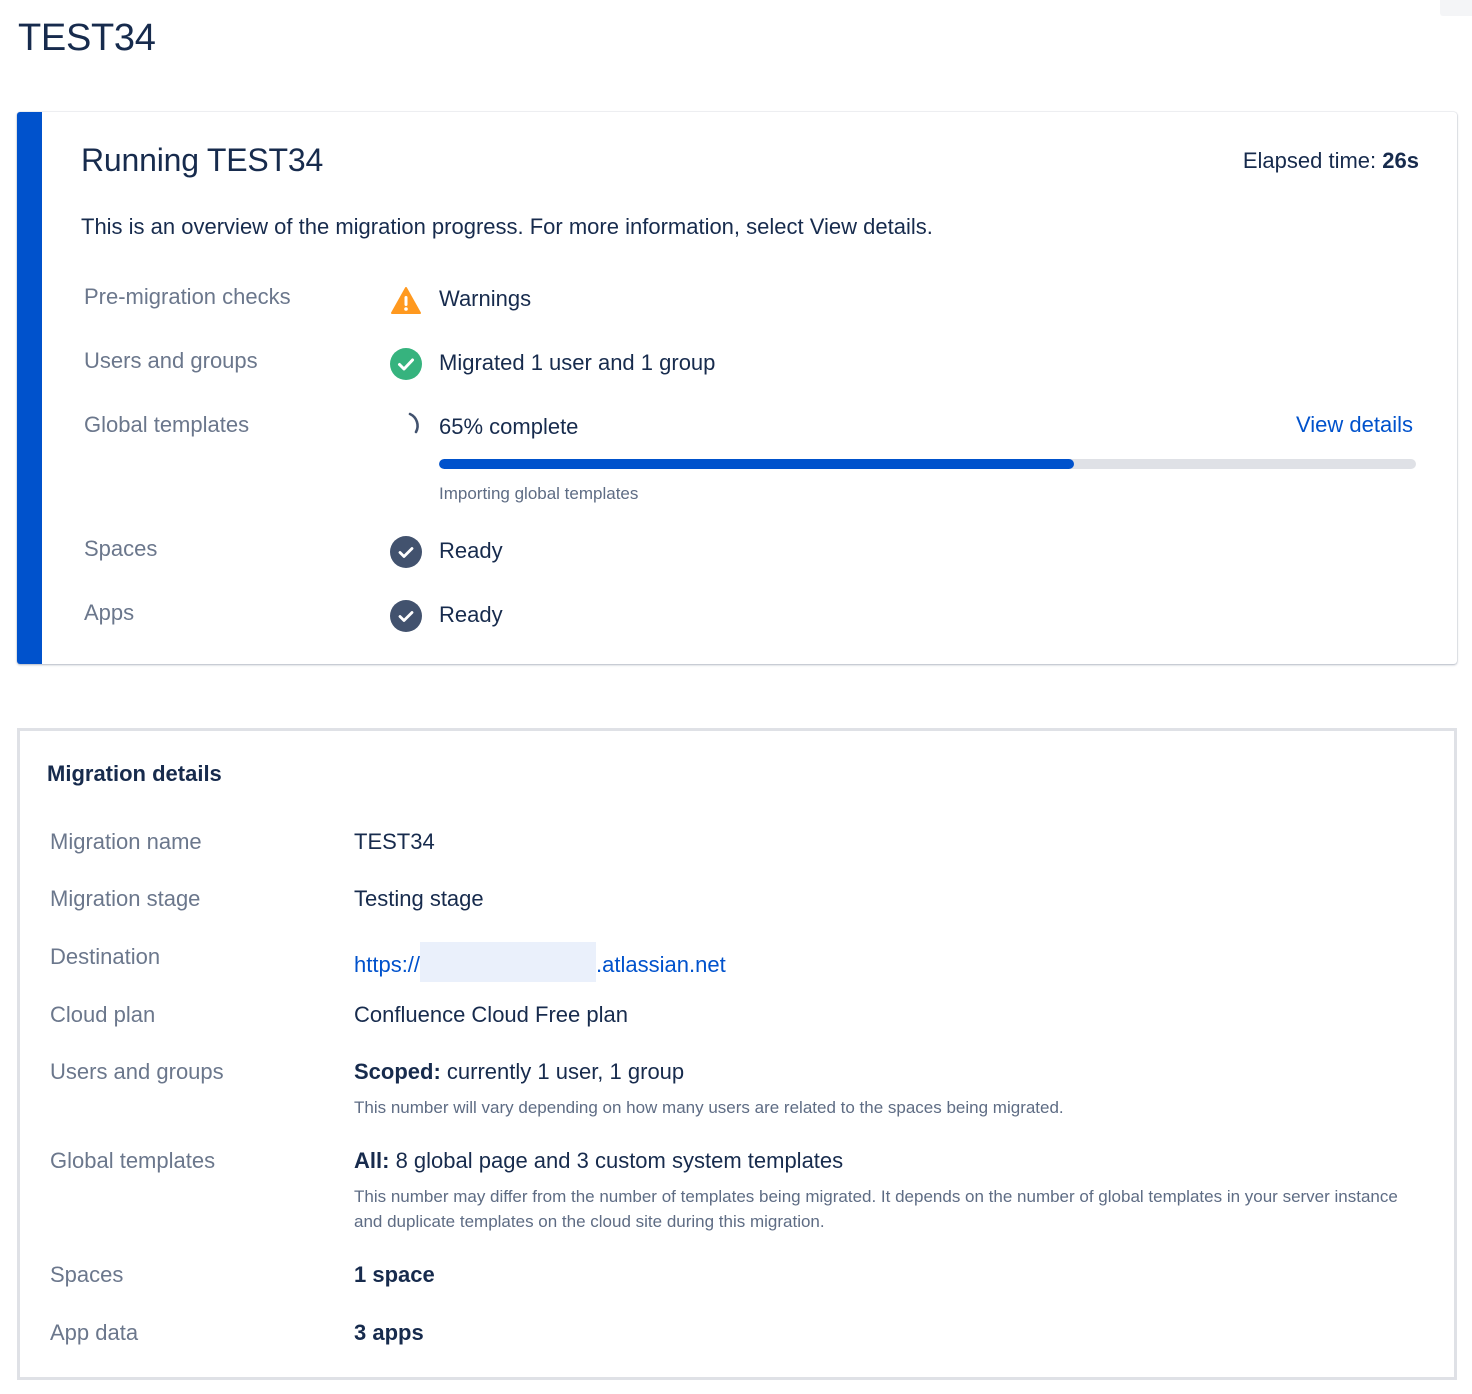 This screenshot has width=1472, height=1394. I want to click on destination-value: https:// .atlassian.net, so click(540, 962).